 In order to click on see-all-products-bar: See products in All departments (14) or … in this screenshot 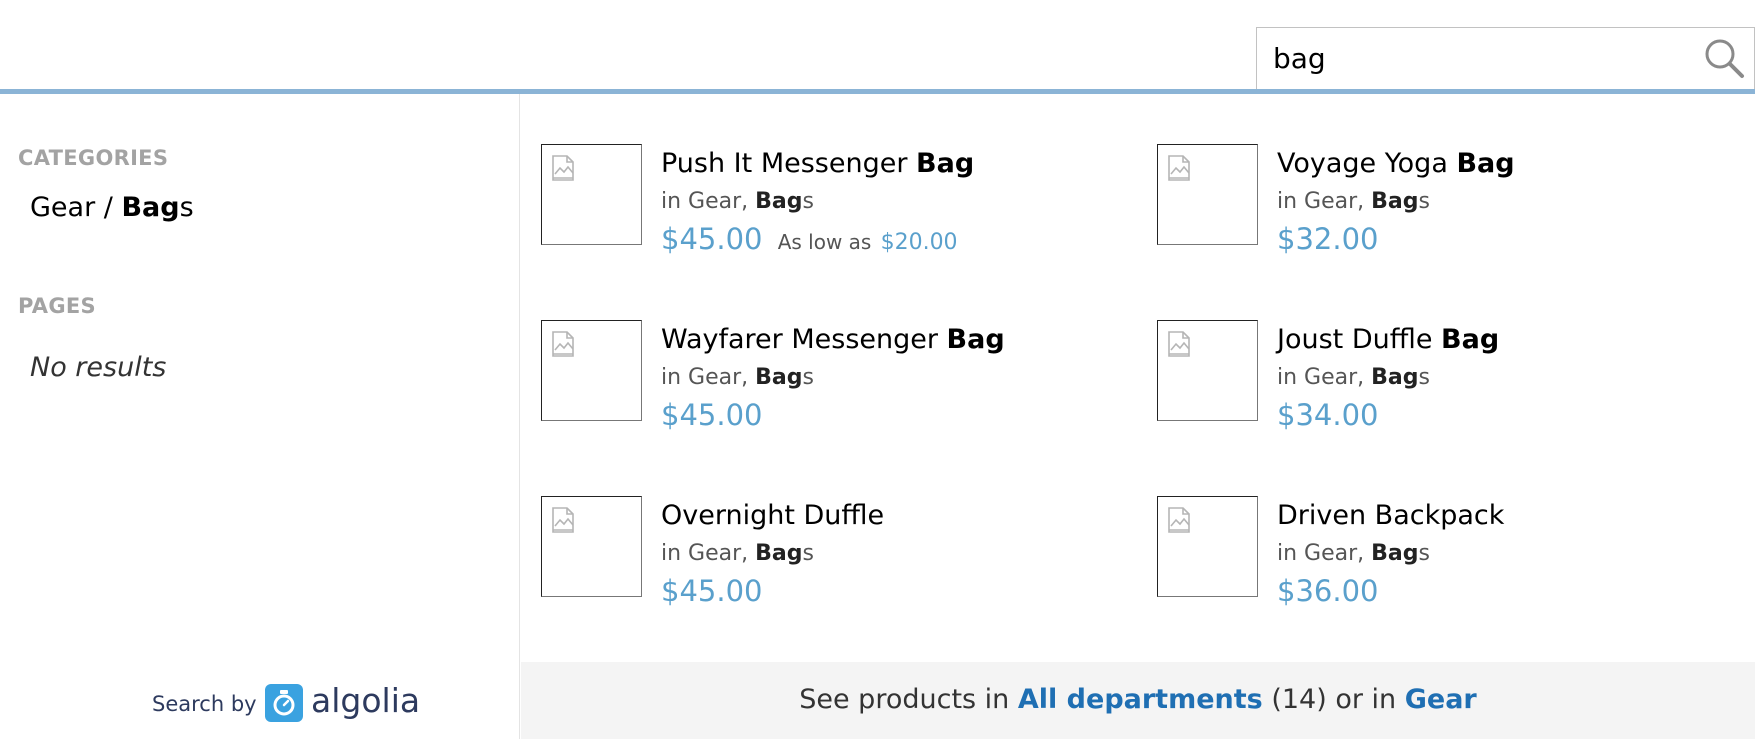, I will do `click(1138, 700)`.